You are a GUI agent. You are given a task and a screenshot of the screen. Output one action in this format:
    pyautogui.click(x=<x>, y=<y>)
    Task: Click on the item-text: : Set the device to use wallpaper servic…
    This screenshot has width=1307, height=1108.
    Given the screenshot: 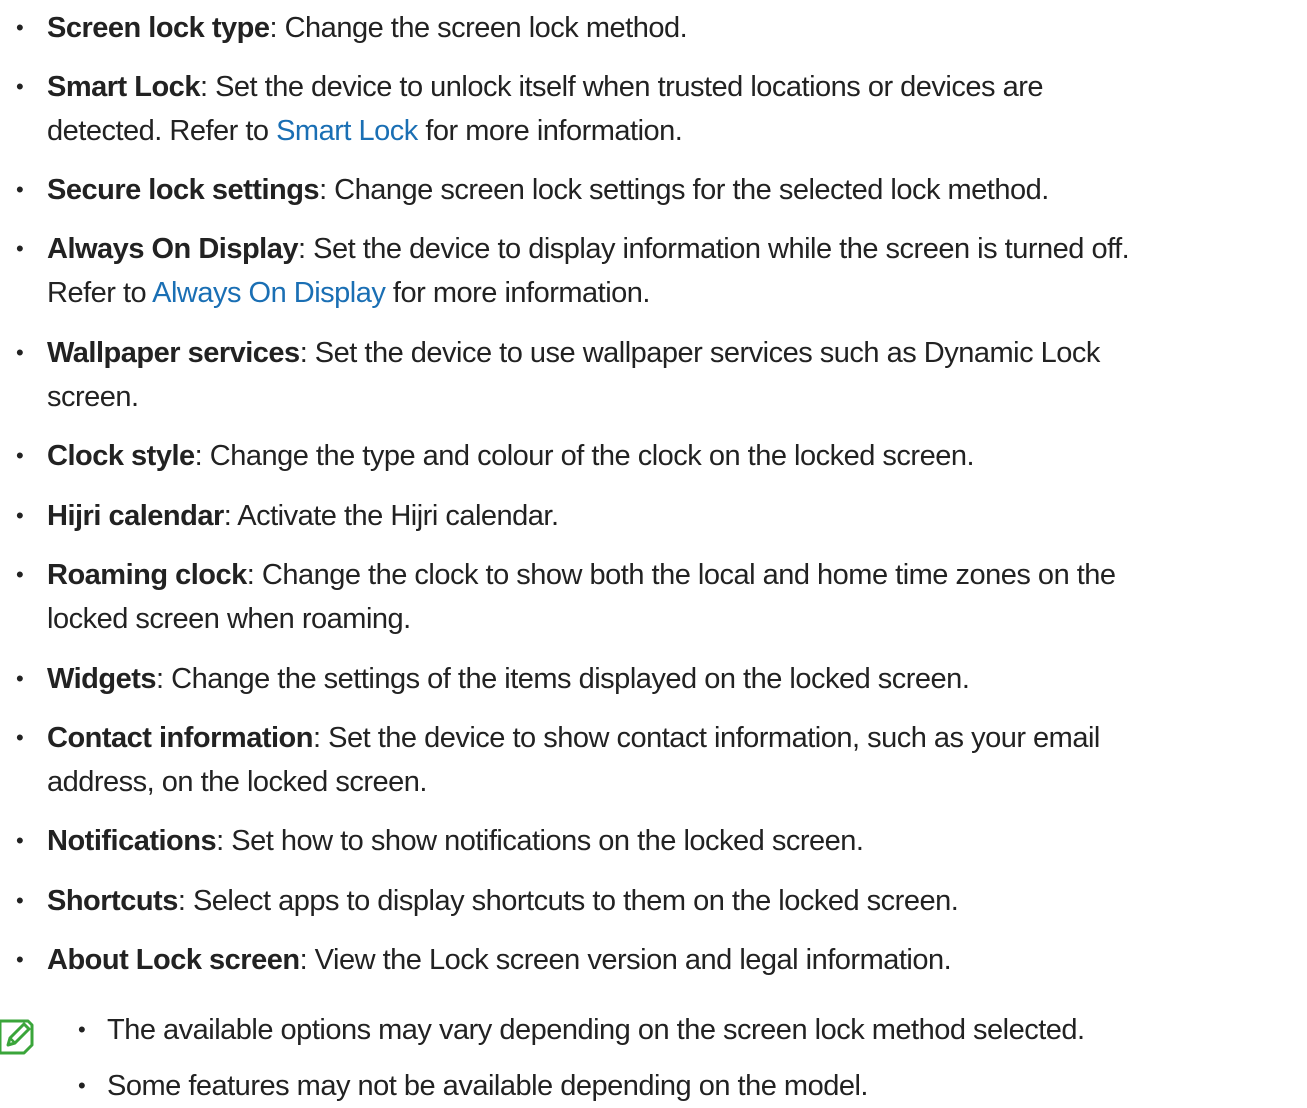 What is the action you would take?
    pyautogui.click(x=700, y=353)
    